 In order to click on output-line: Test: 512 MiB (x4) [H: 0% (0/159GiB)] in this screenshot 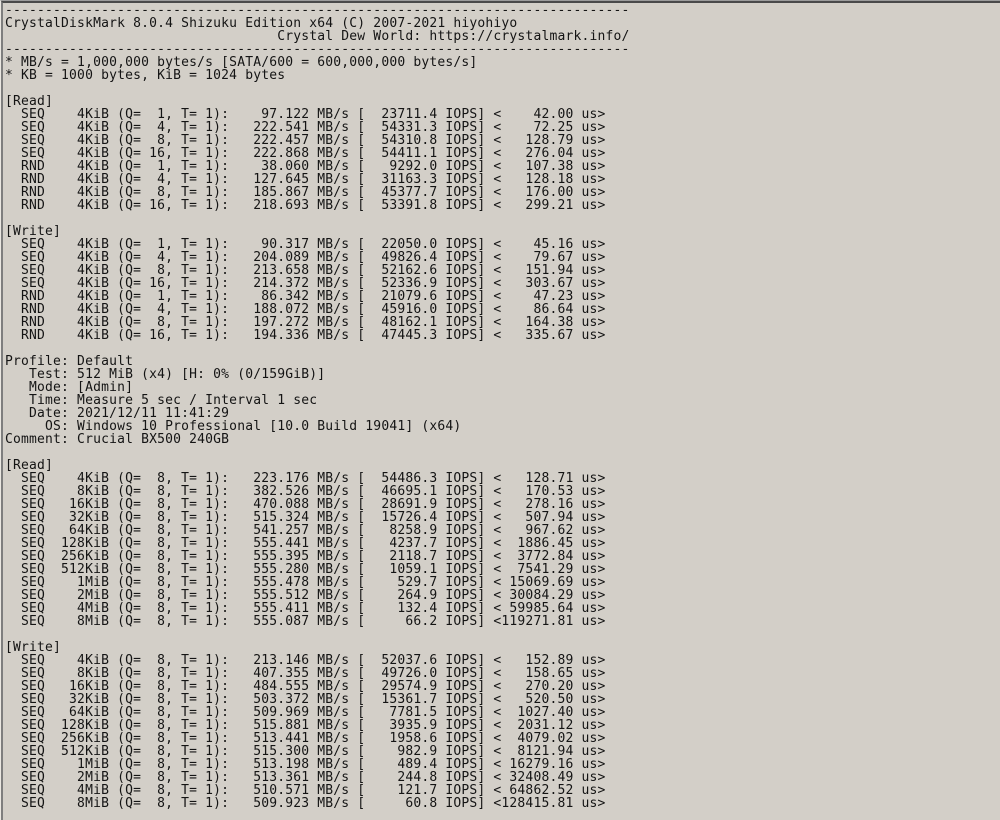, I will do `click(165, 374)`.